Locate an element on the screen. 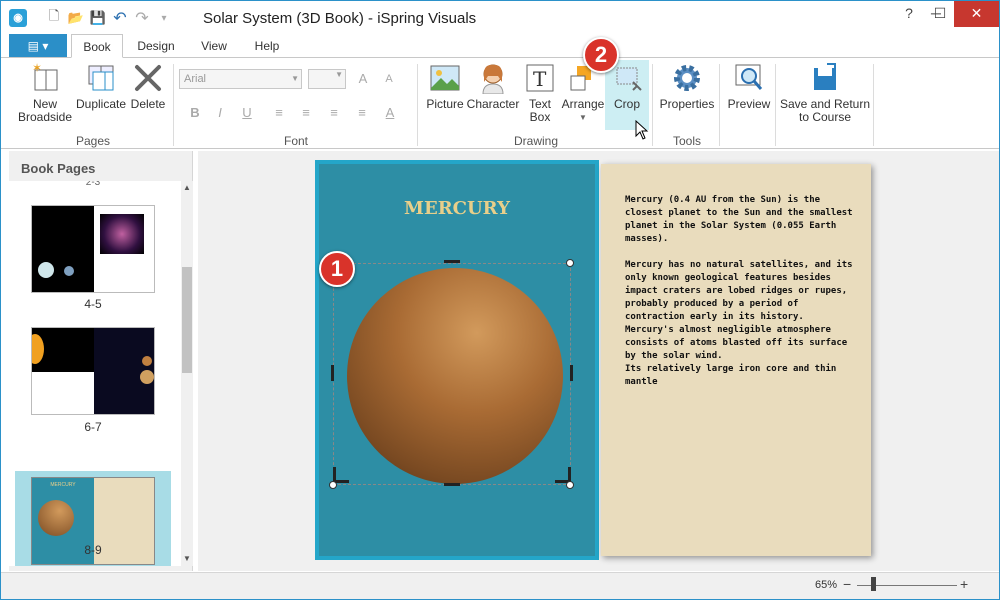  font-shrink-icon: A is located at coordinates (389, 79).